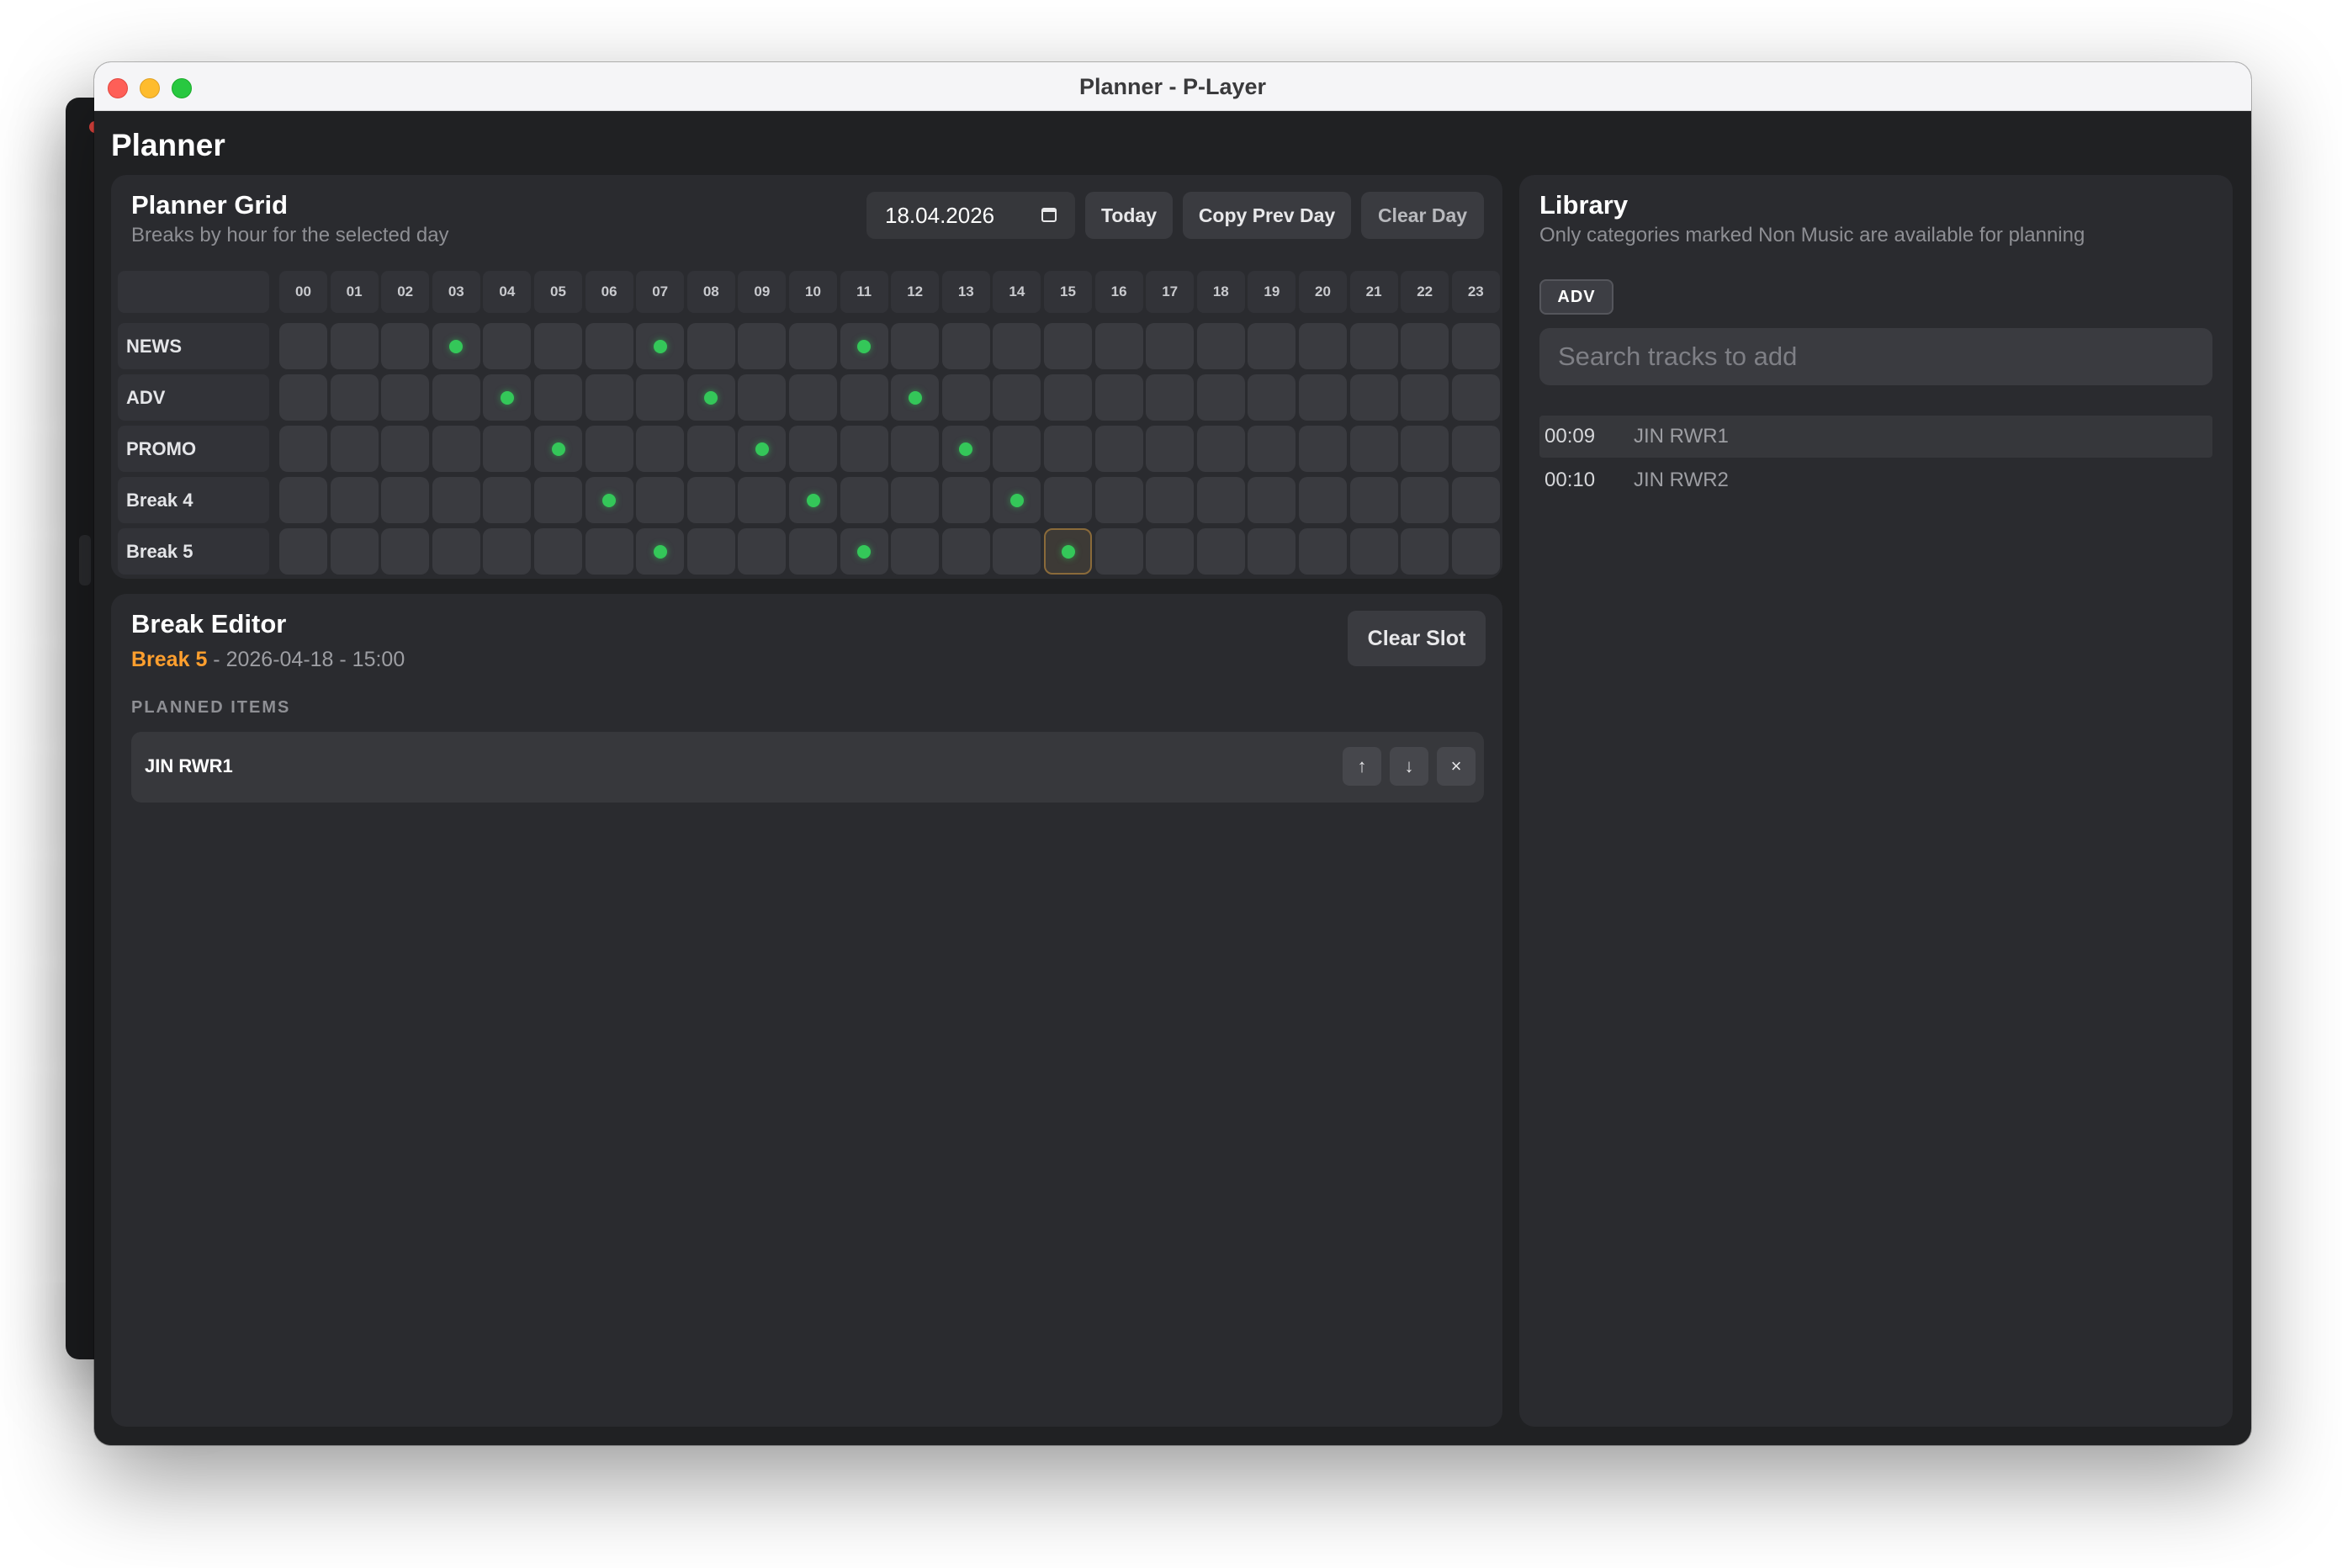 The height and width of the screenshot is (1568, 2342). Describe the element at coordinates (1362, 766) in the screenshot. I see `move-up-button: ↑` at that location.